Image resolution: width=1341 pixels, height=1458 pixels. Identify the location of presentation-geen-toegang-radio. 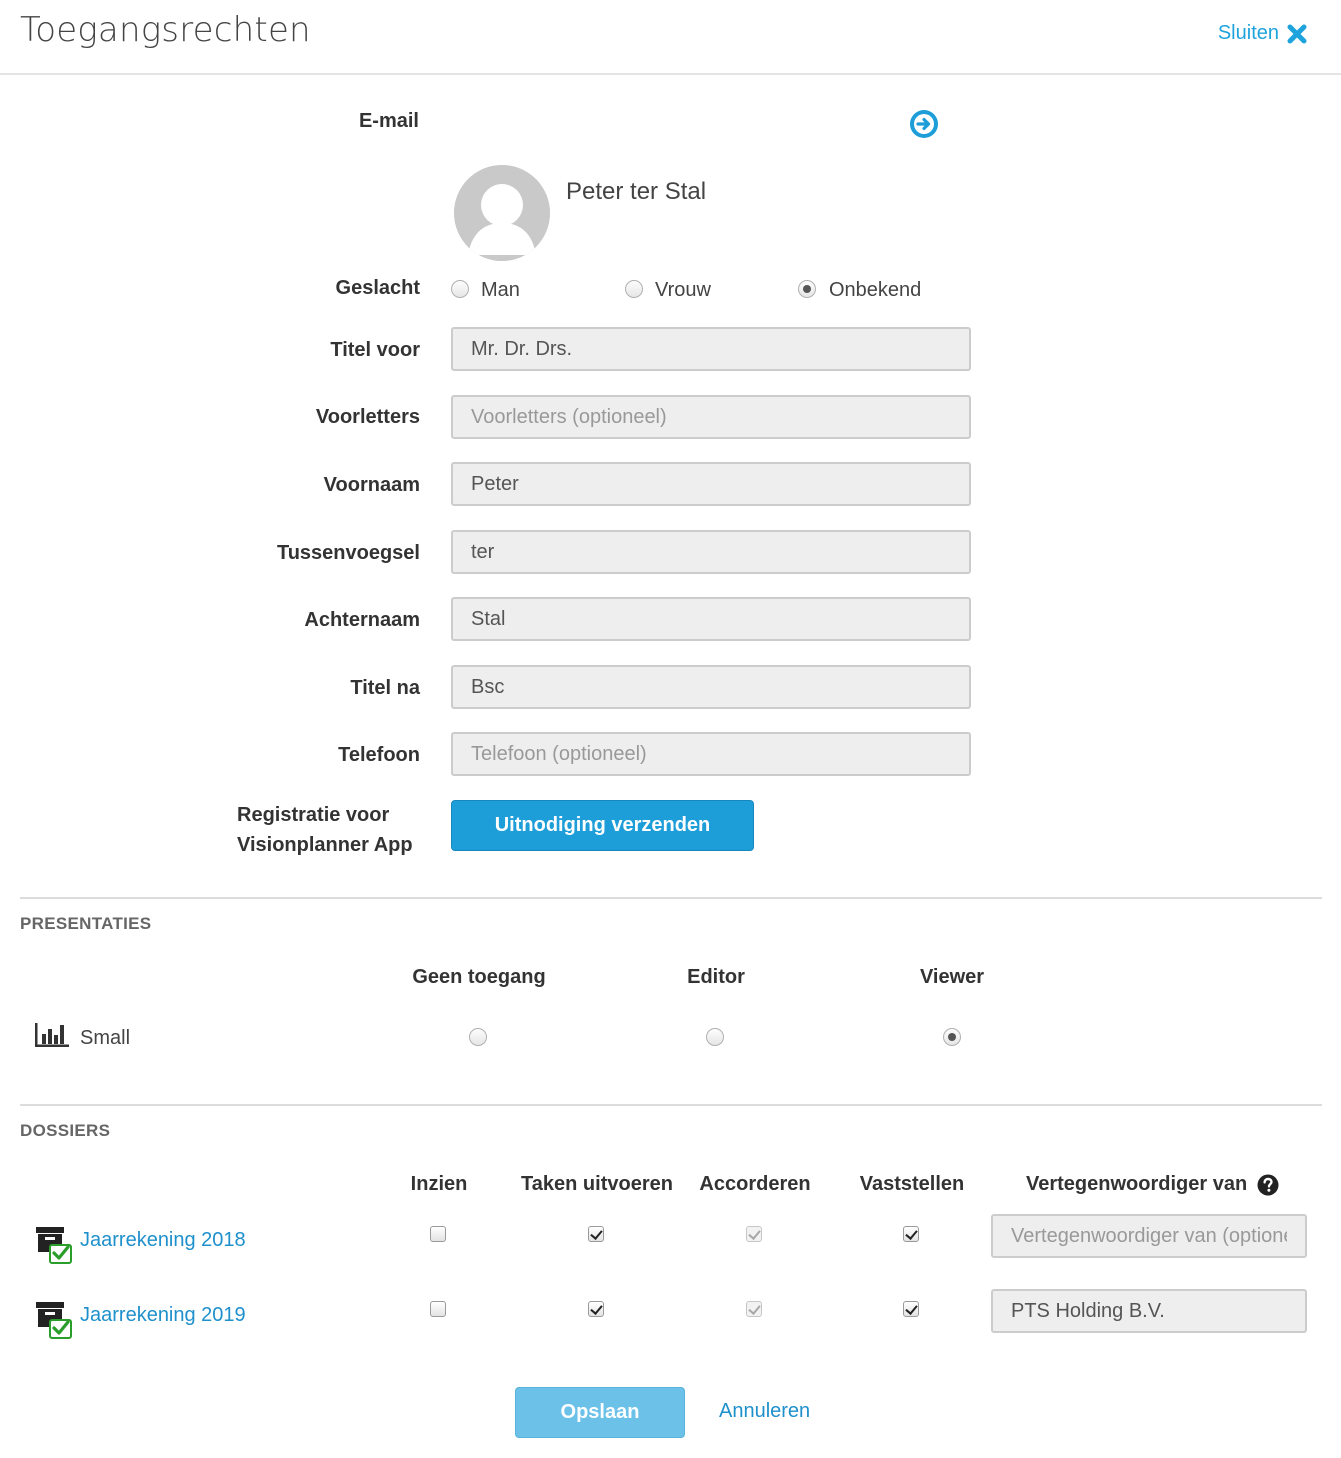
(478, 1037).